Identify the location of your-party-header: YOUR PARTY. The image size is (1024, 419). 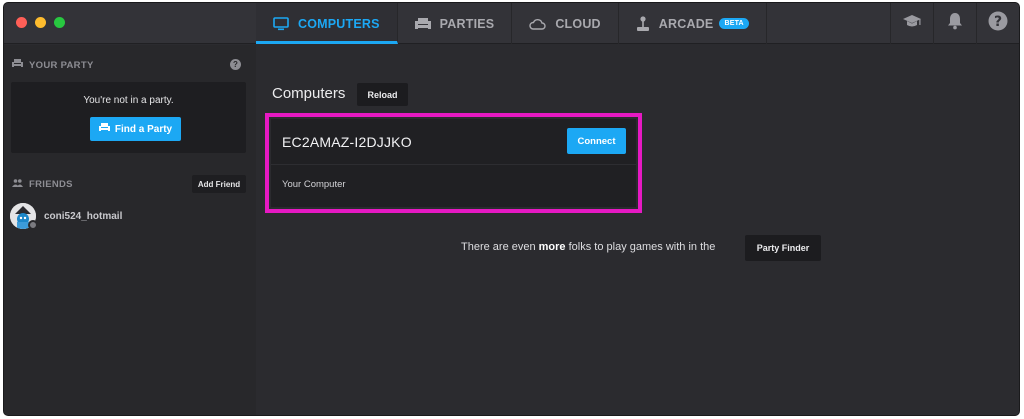
(53, 65).